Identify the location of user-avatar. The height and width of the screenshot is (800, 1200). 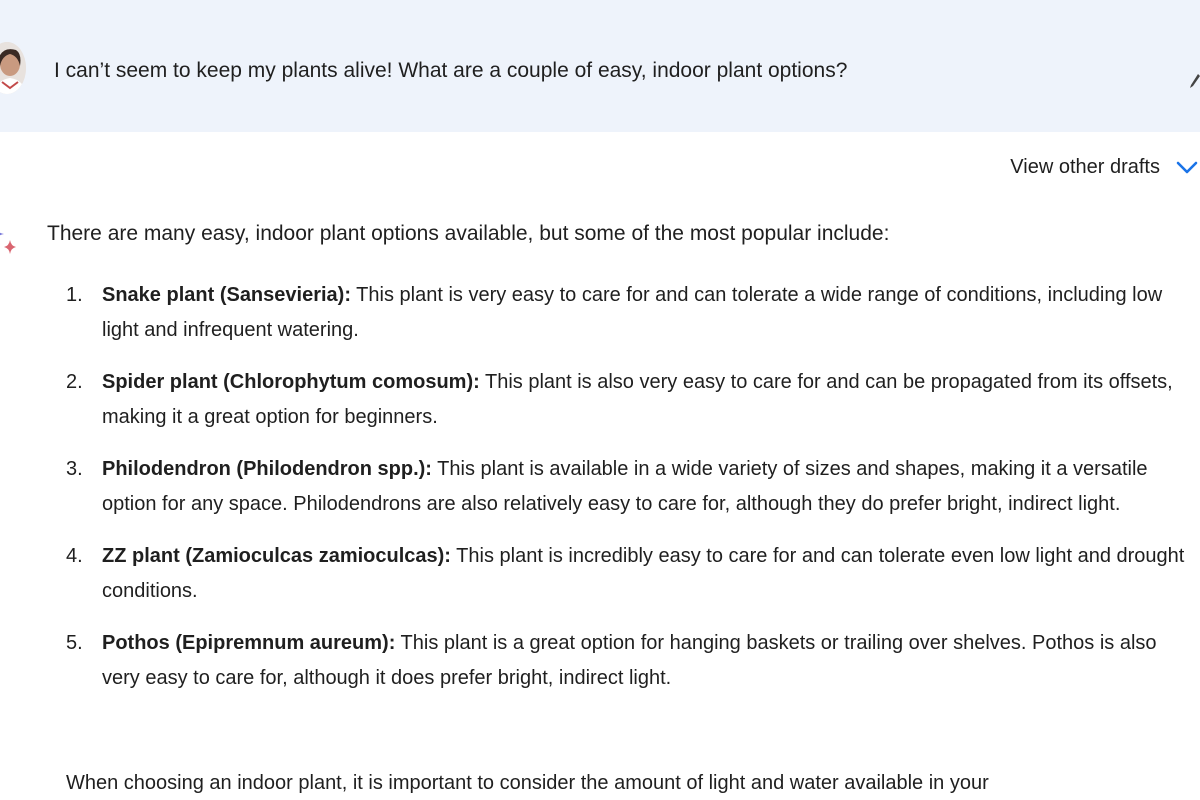
(13, 68).